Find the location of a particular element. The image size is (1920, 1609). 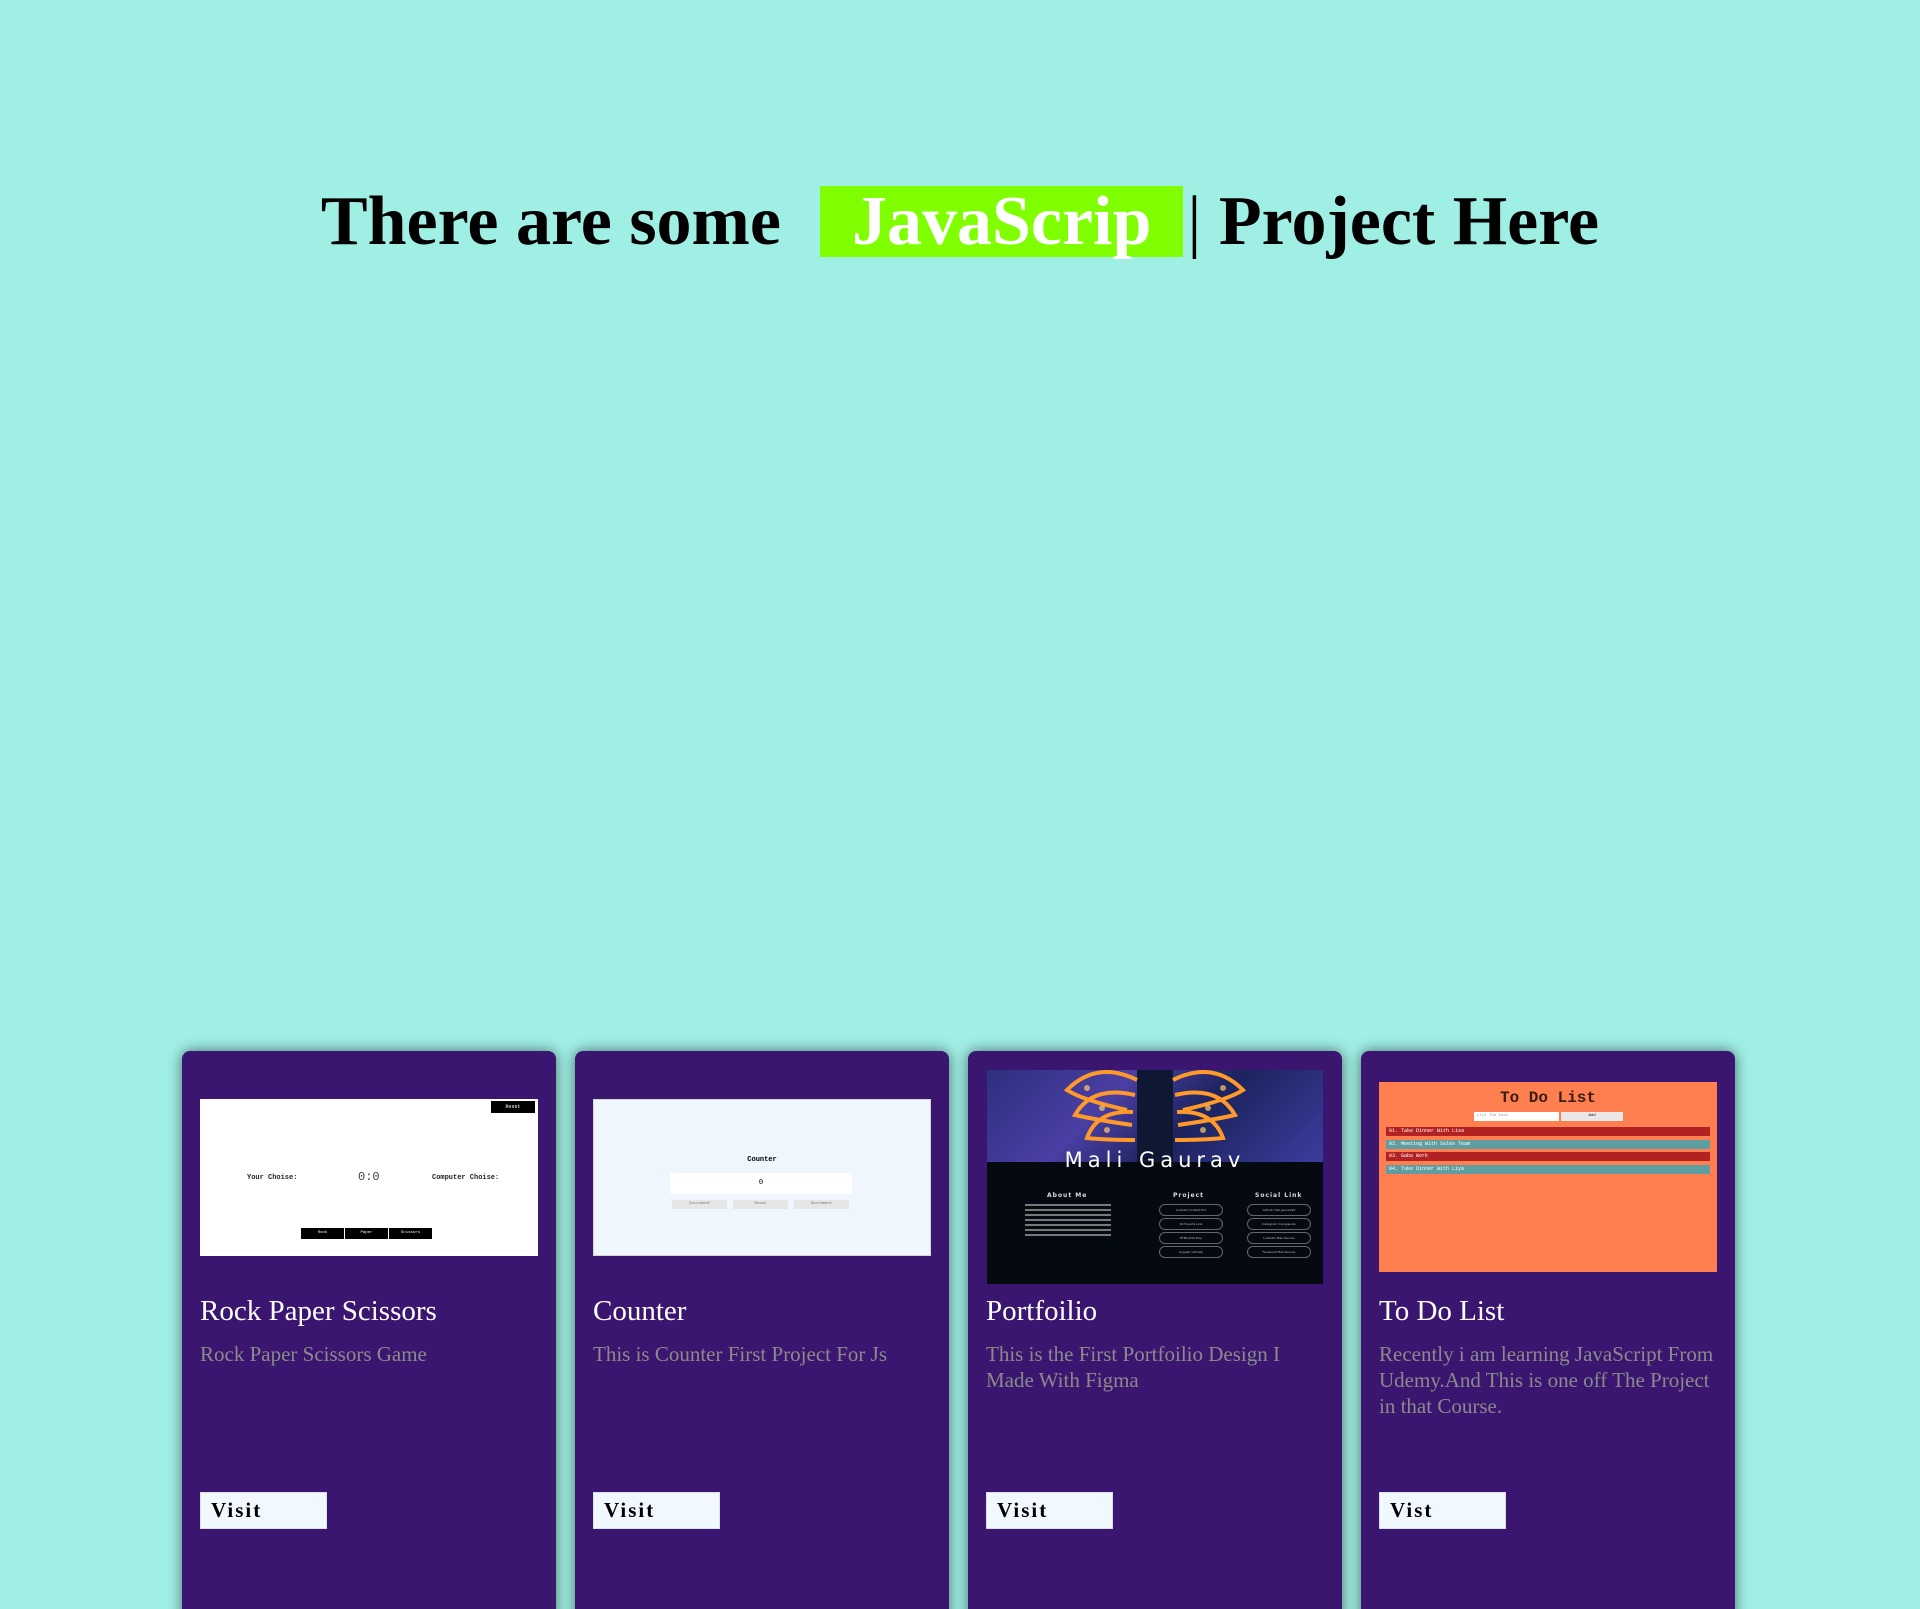

heading-highlight: JavaScrip is located at coordinates (1001, 221).